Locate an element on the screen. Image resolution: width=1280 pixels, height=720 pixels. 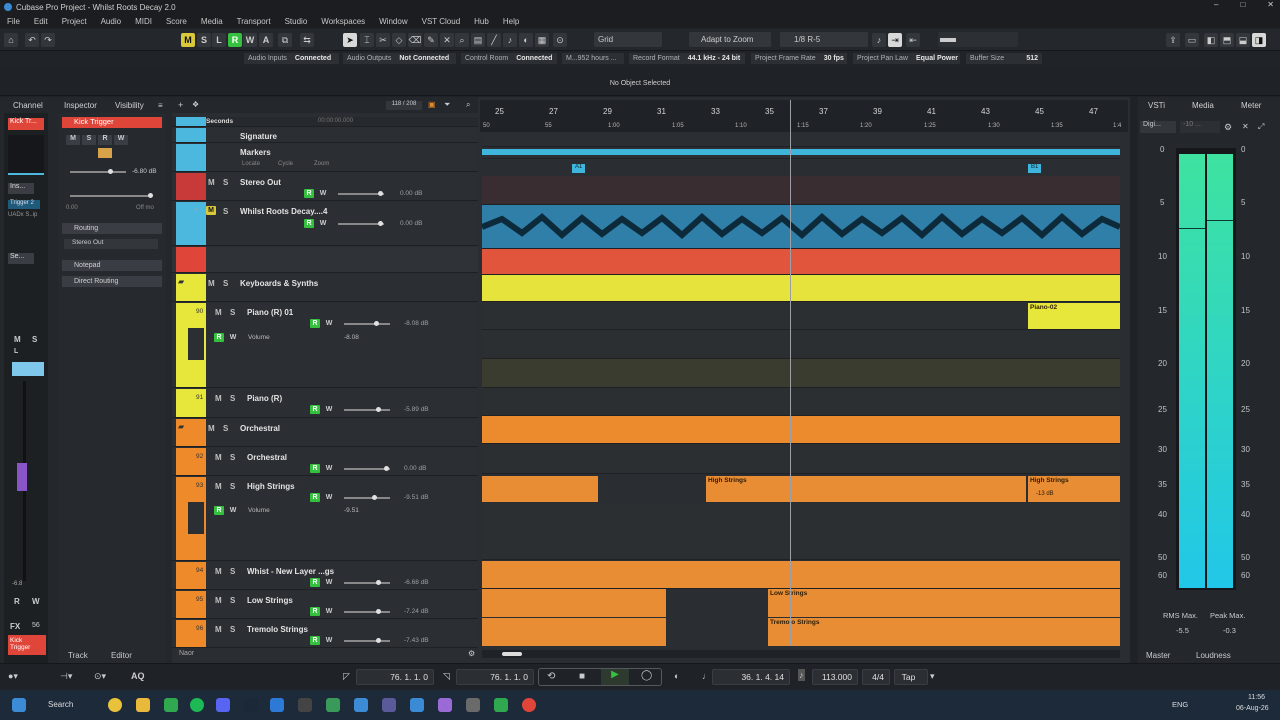
marker-zoom-select: Zoom is located at coordinates (321, 164).